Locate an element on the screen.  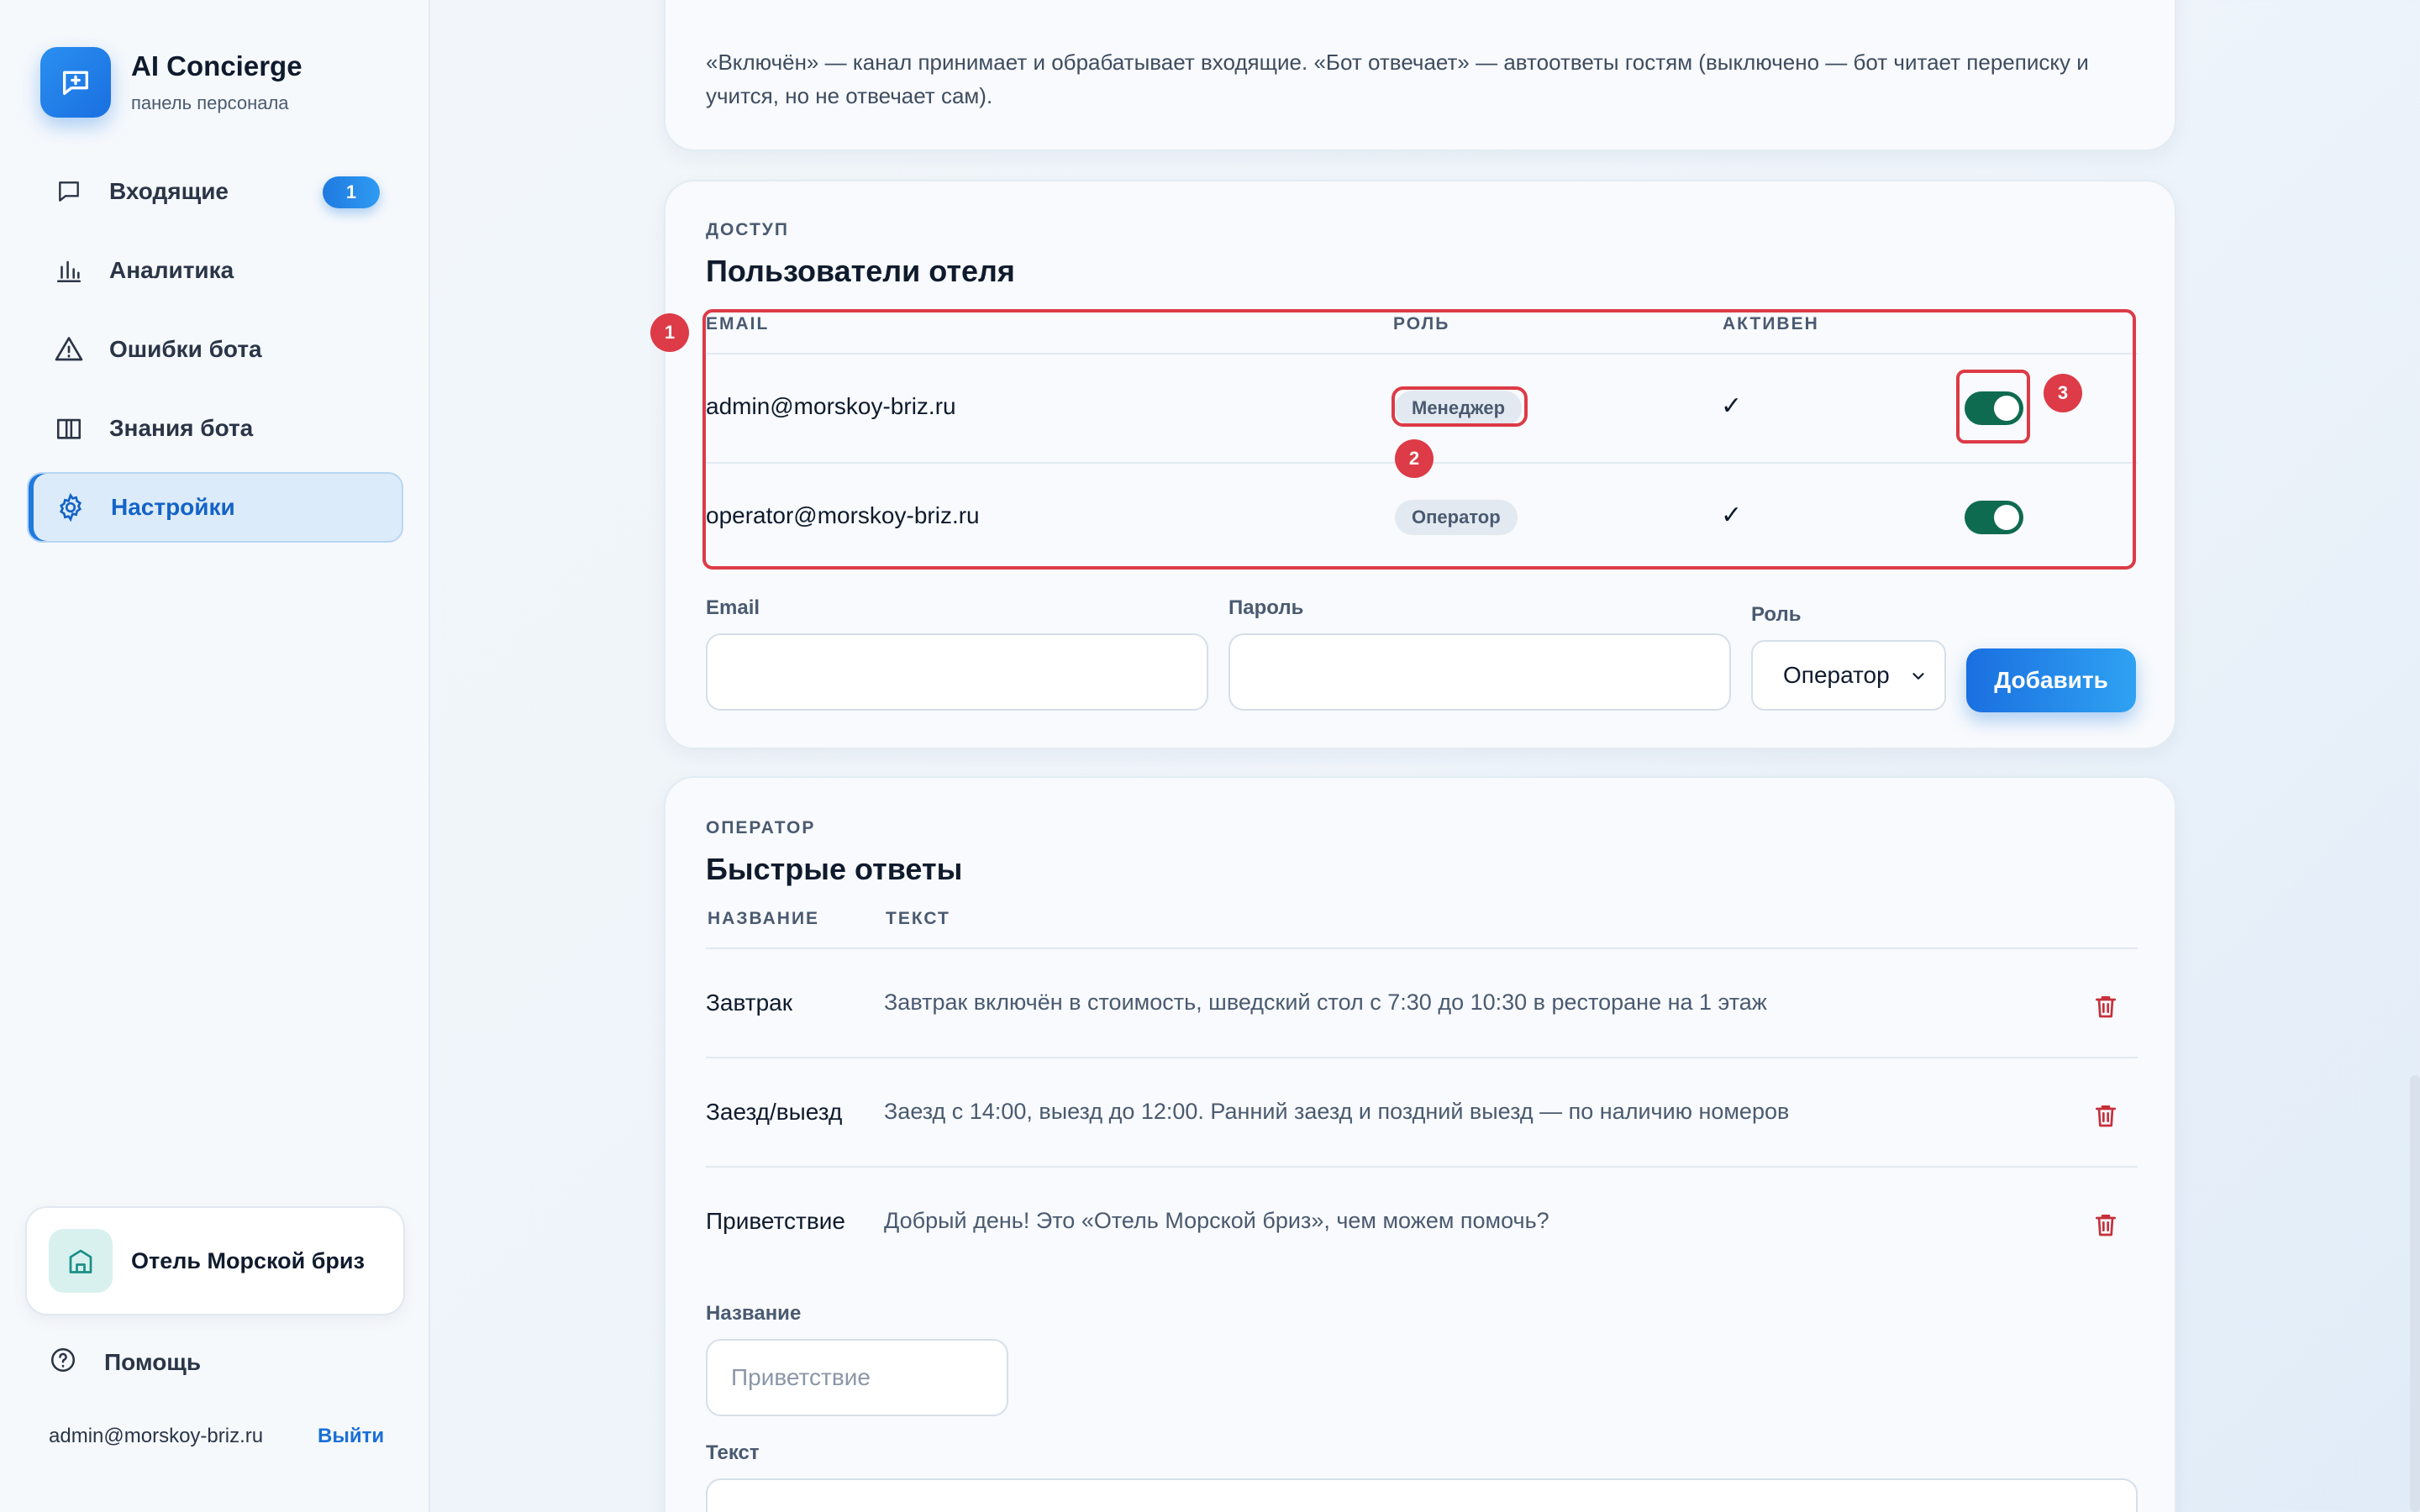
bar-chart-icon is located at coordinates (69, 270).